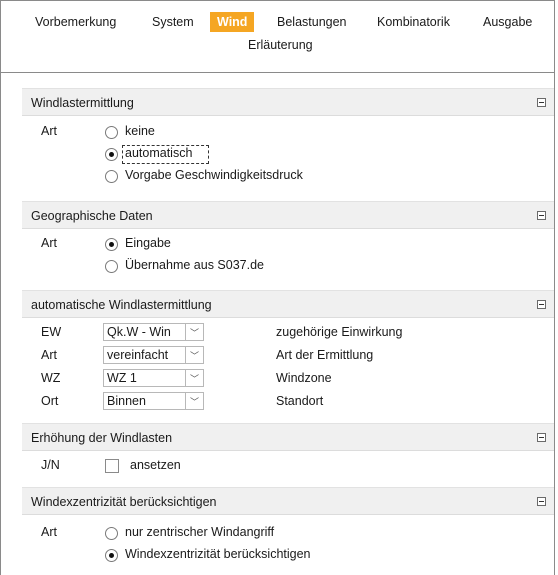  I want to click on select-value: Qk.W - Win, so click(139, 332).